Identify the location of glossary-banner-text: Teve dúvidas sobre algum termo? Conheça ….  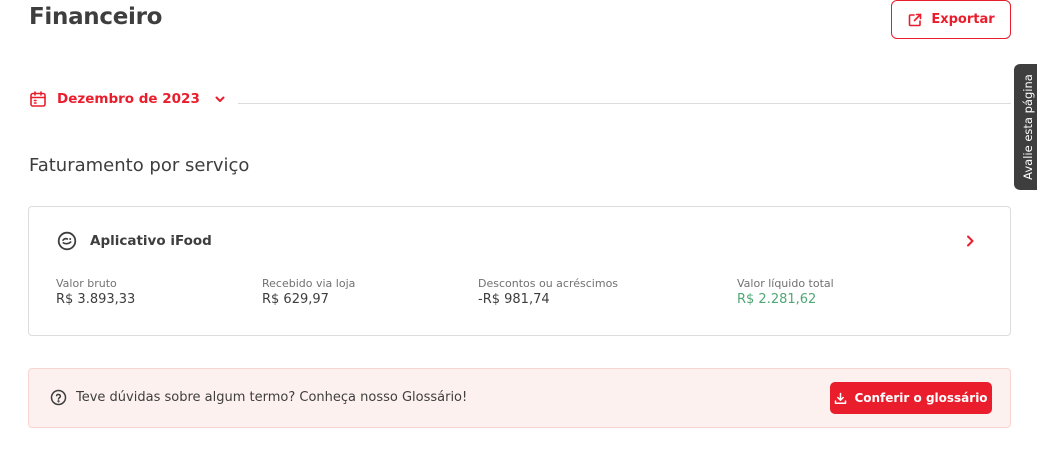
(272, 397).